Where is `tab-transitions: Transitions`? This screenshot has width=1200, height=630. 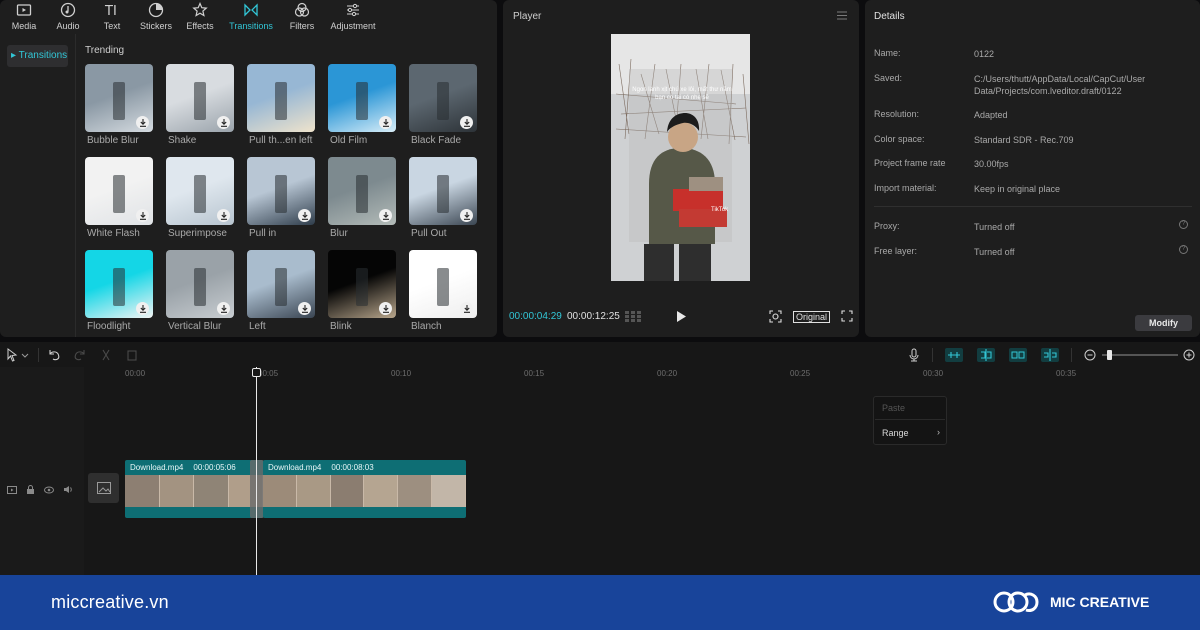 tab-transitions: Transitions is located at coordinates (251, 17).